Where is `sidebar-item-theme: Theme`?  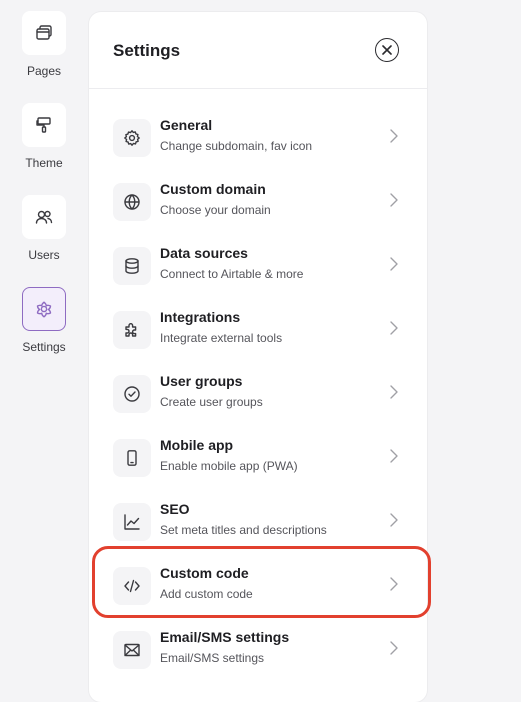
sidebar-item-theme: Theme is located at coordinates (44, 136).